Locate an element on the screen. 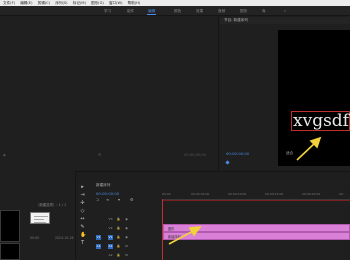 The height and width of the screenshot is (260, 350). arrow-to-clip-icon is located at coordinates (185, 235).